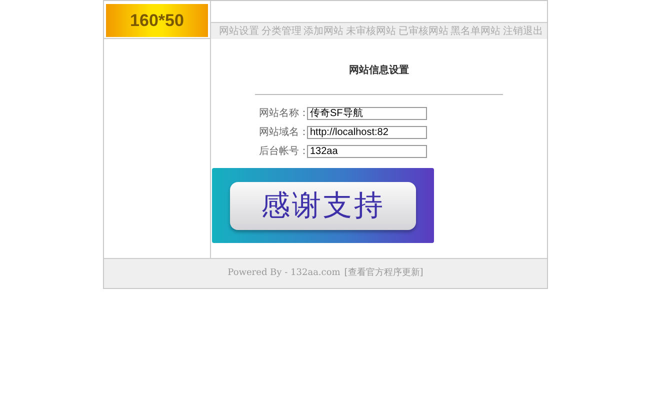 Image resolution: width=650 pixels, height=402 pixels. Describe the element at coordinates (157, 20) in the screenshot. I see `logo: 160*50` at that location.